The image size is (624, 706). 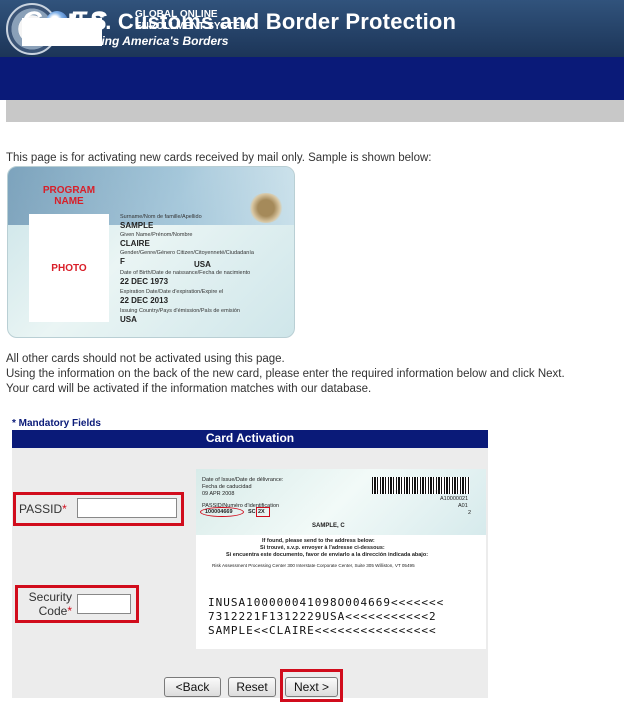 I want to click on given-name-value: CLAIRE, so click(x=135, y=243).